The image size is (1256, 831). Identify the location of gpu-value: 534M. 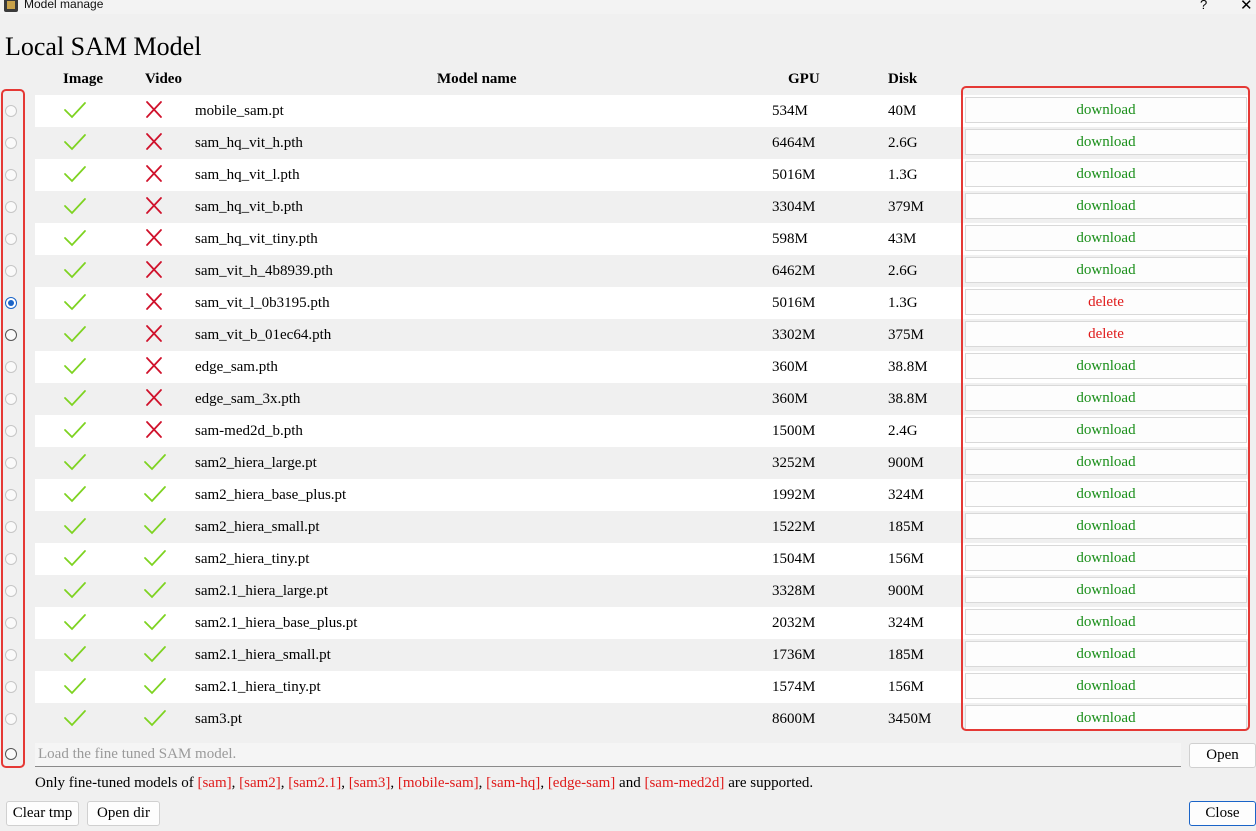
(790, 111).